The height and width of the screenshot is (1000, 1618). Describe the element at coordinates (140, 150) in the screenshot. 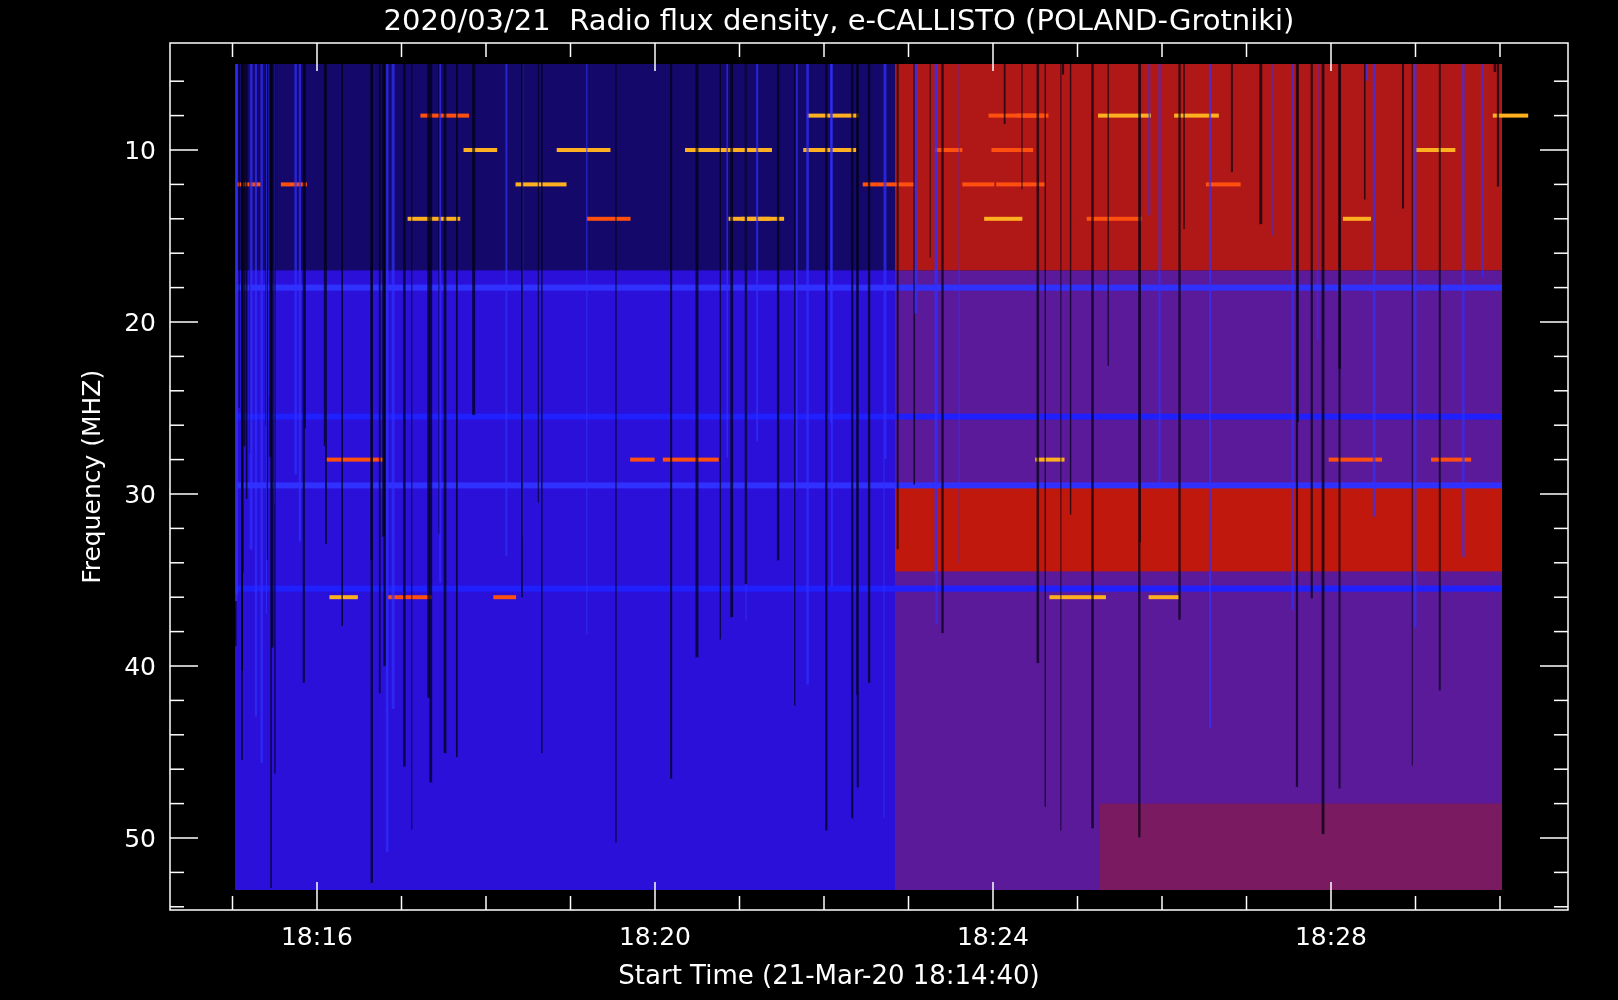

I see `y-tick-label: 10` at that location.